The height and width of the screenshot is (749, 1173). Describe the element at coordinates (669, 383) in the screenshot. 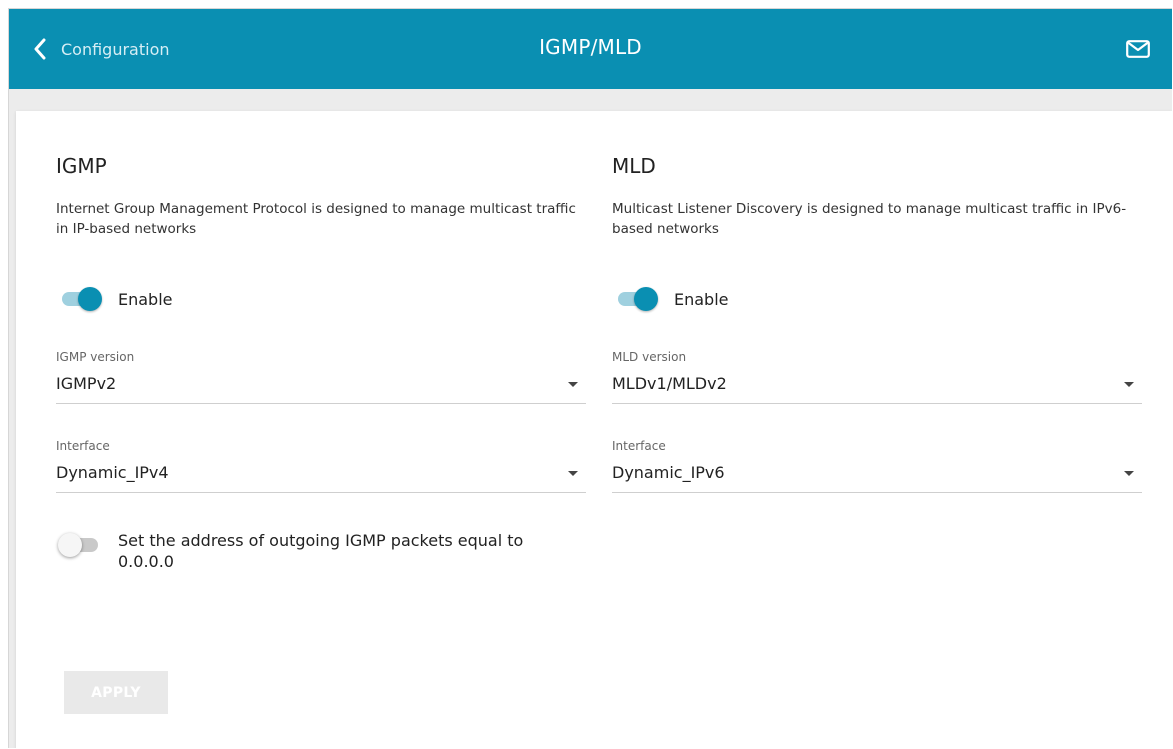

I see `mld-version-value: MLDv1/MLDv2` at that location.